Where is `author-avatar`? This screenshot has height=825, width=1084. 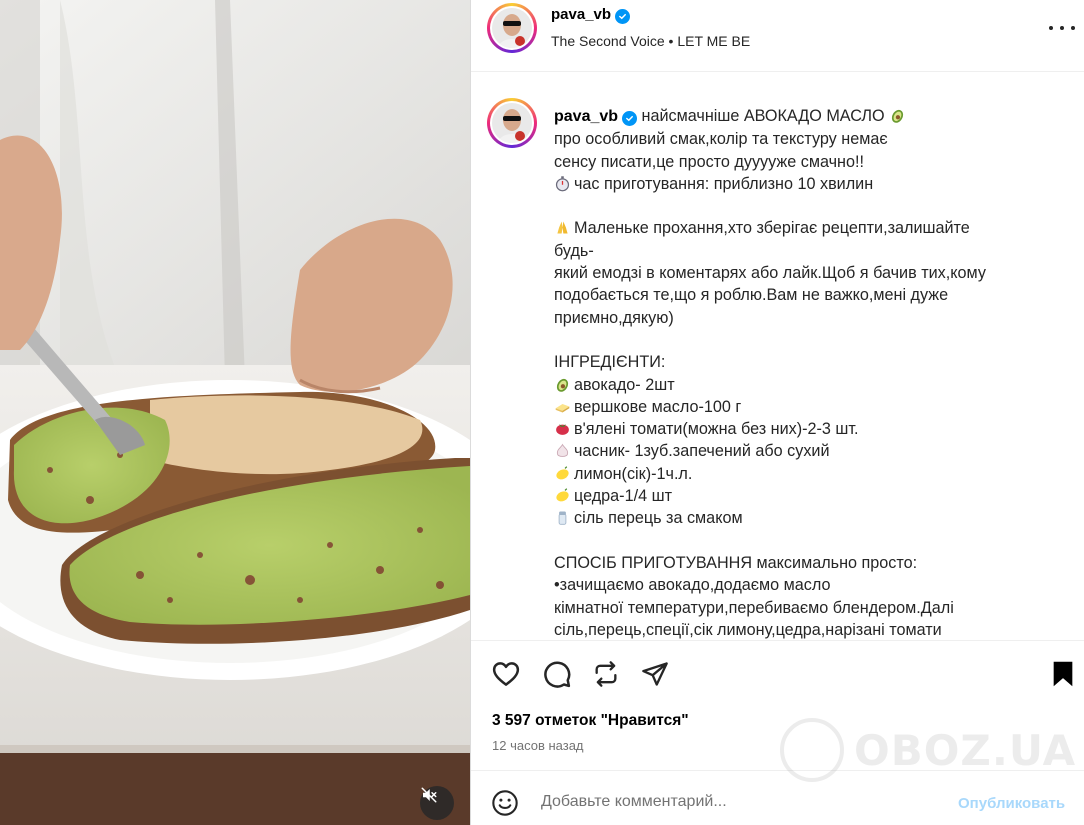 author-avatar is located at coordinates (512, 28).